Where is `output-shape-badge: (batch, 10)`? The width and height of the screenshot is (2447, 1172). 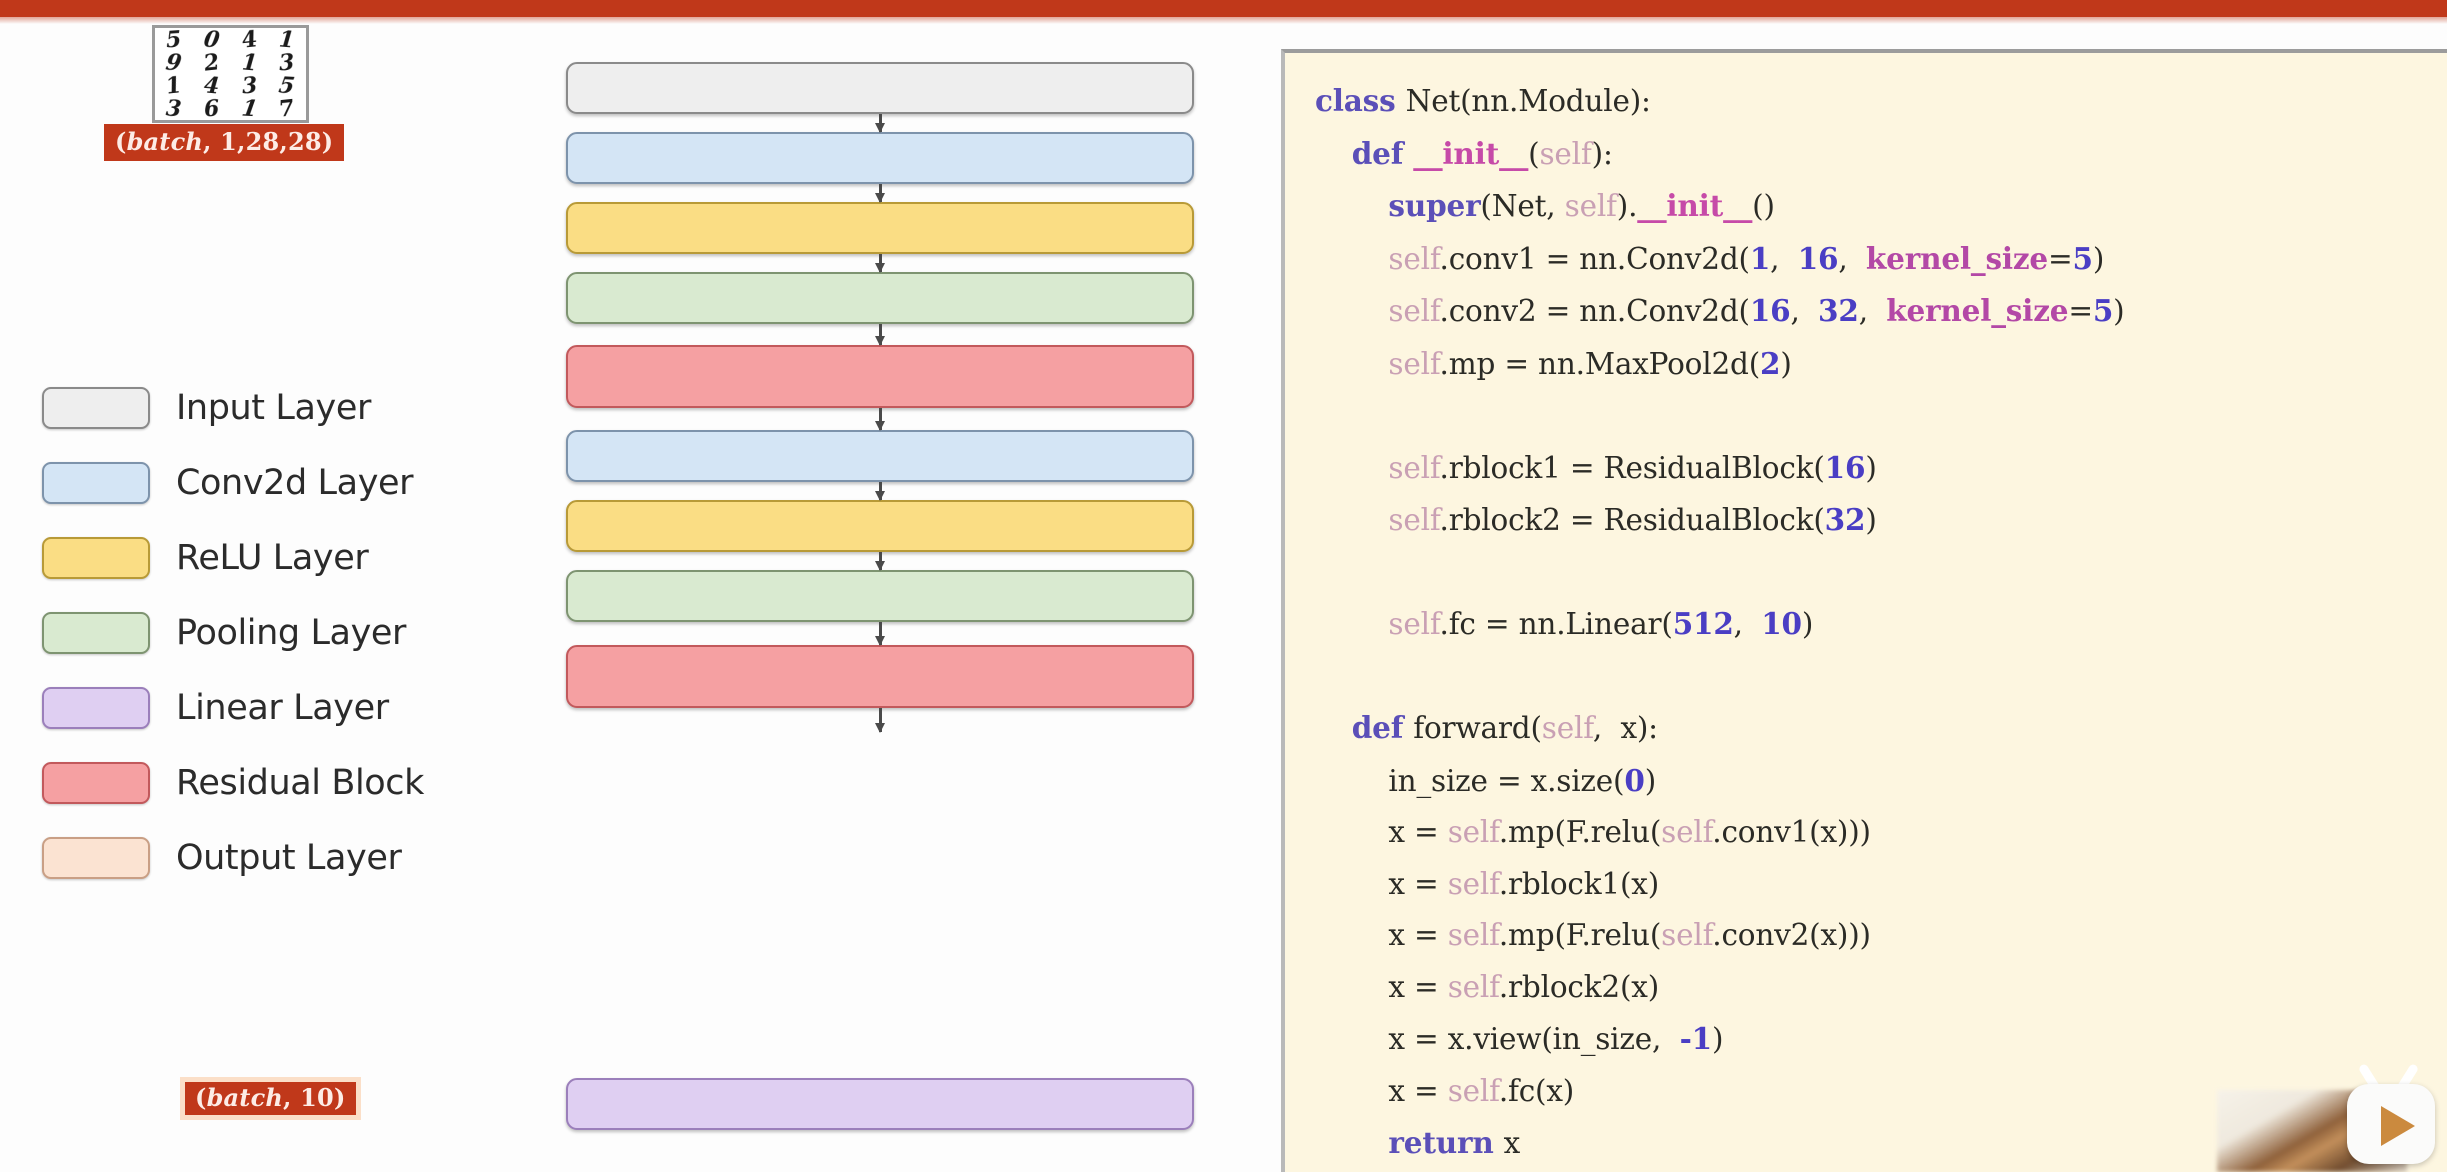
output-shape-badge: (batch, 10) is located at coordinates (270, 1099).